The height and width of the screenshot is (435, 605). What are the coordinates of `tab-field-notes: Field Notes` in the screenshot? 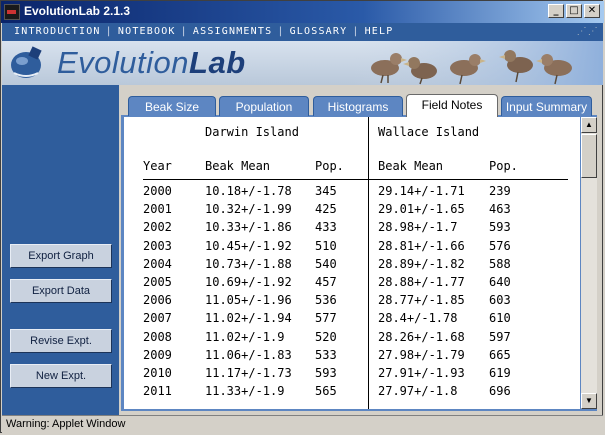 It's located at (452, 105).